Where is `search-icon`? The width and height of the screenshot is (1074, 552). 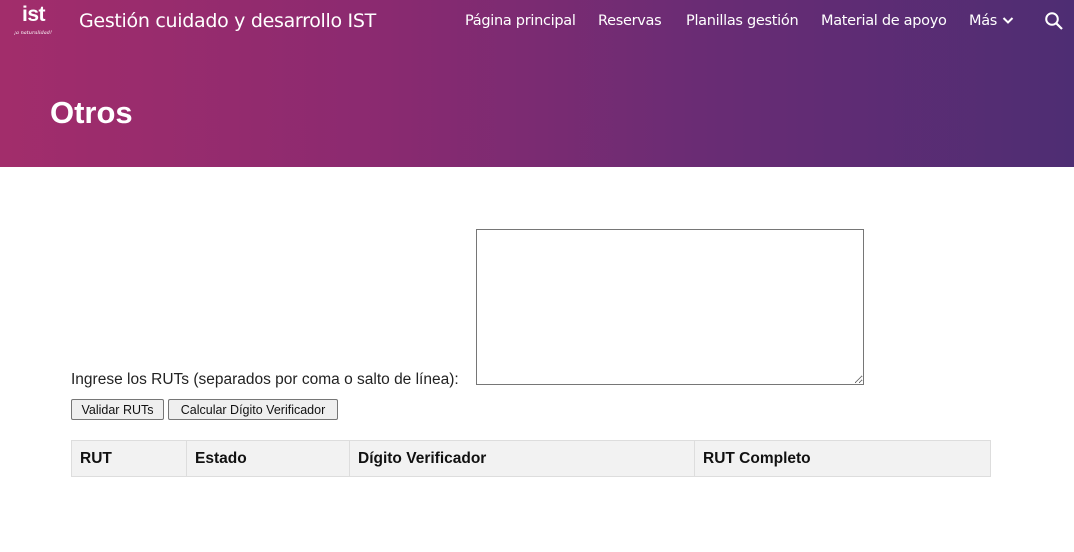 search-icon is located at coordinates (1054, 21).